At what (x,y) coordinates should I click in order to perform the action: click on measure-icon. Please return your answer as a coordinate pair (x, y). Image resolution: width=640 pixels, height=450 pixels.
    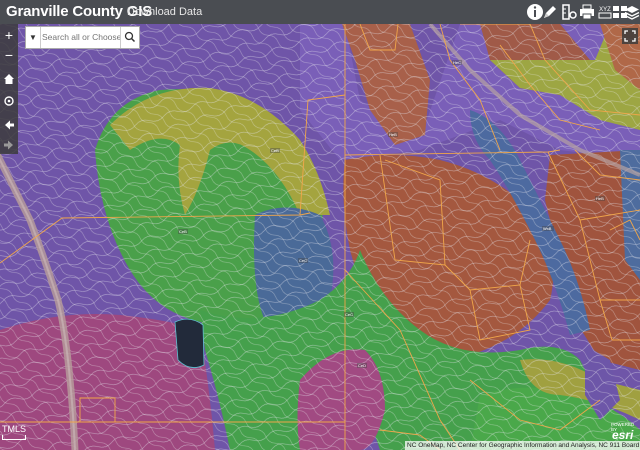
    Looking at the image, I should click on (569, 12).